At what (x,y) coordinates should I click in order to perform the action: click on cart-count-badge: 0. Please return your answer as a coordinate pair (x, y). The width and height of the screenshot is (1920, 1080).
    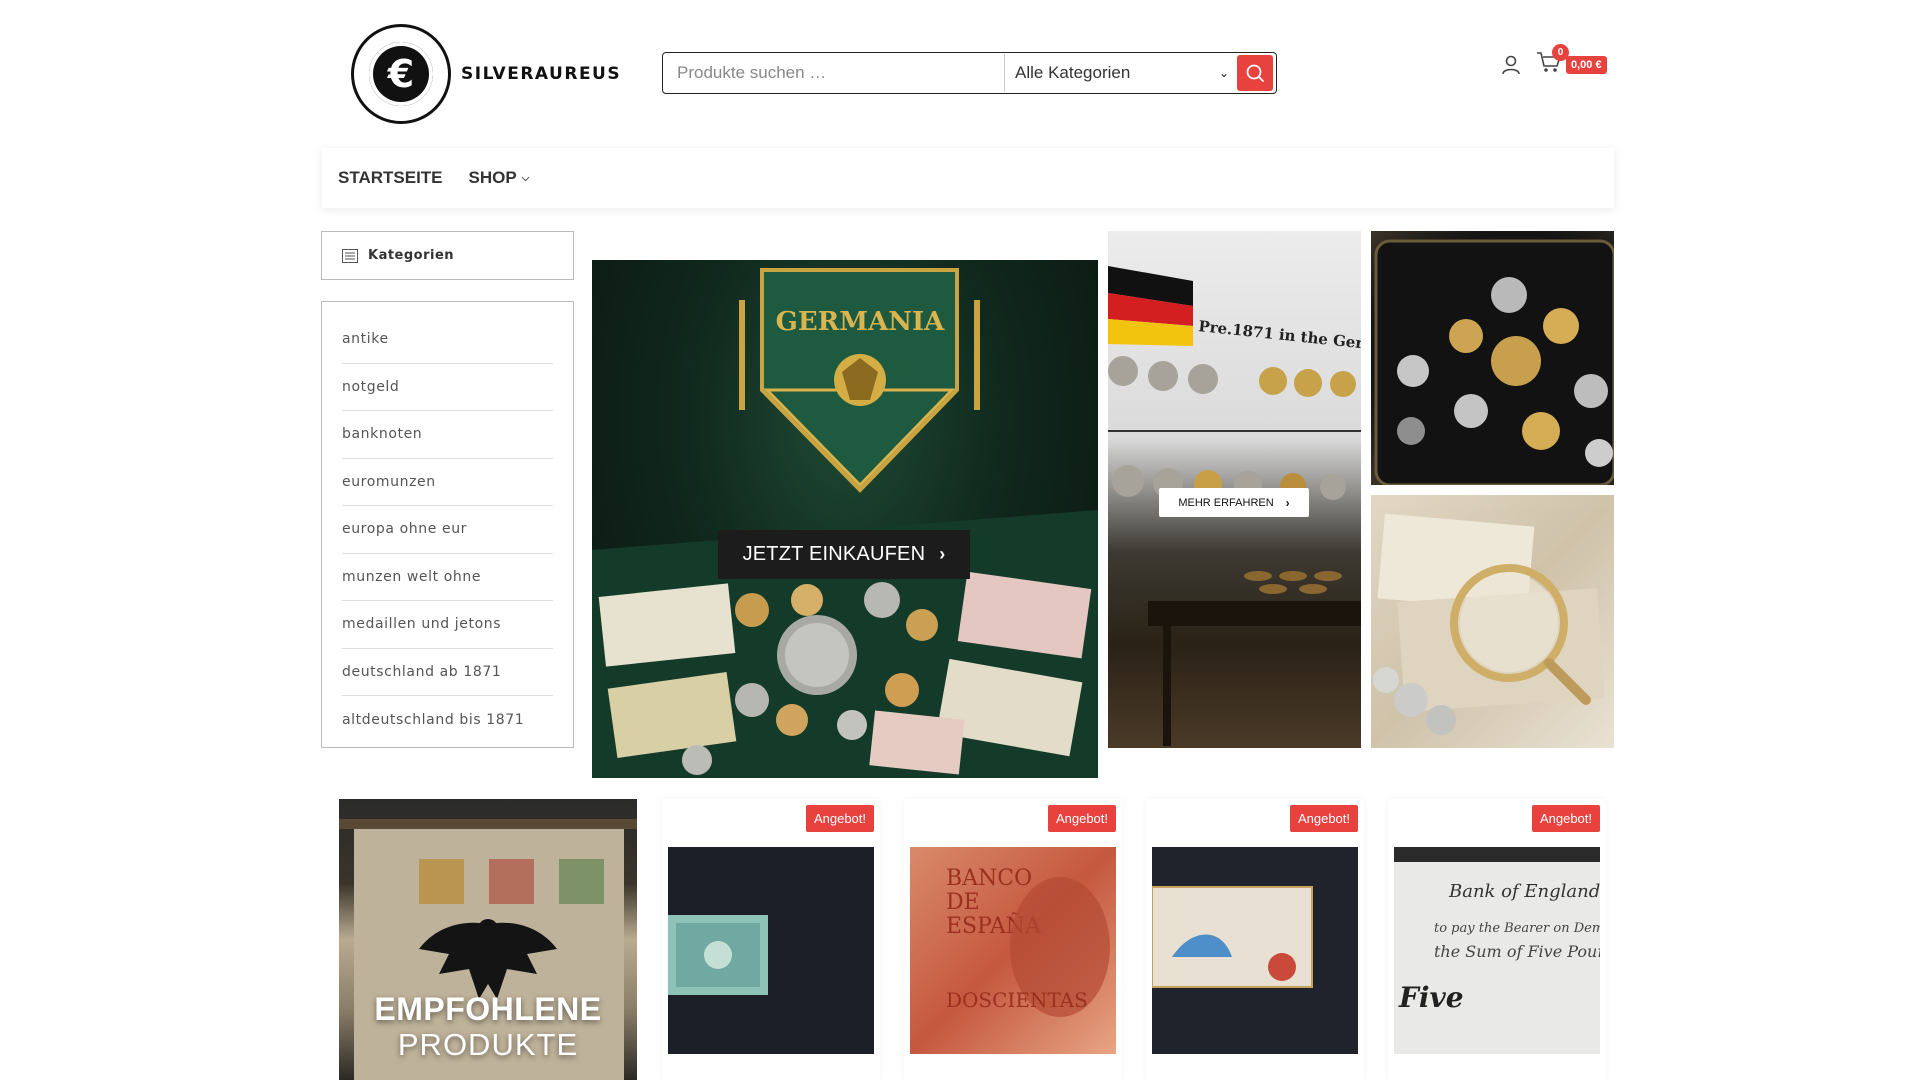
    Looking at the image, I should click on (1560, 52).